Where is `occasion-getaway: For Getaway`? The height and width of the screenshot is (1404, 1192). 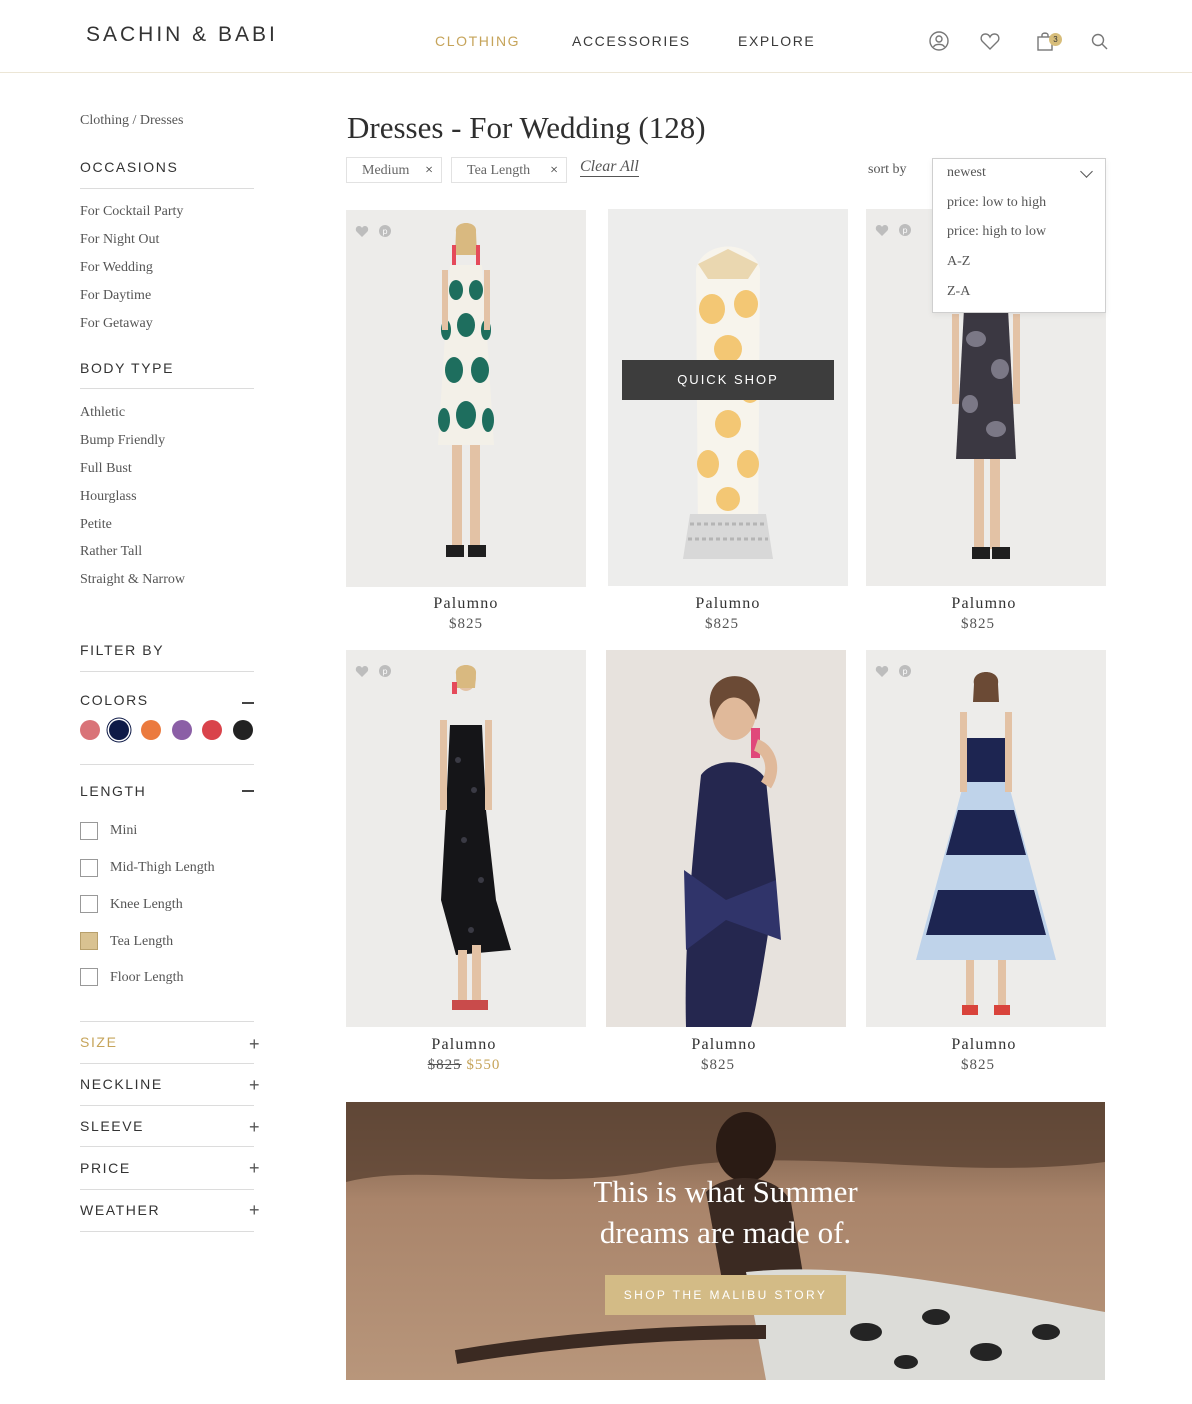
occasion-getaway: For Getaway is located at coordinates (116, 324).